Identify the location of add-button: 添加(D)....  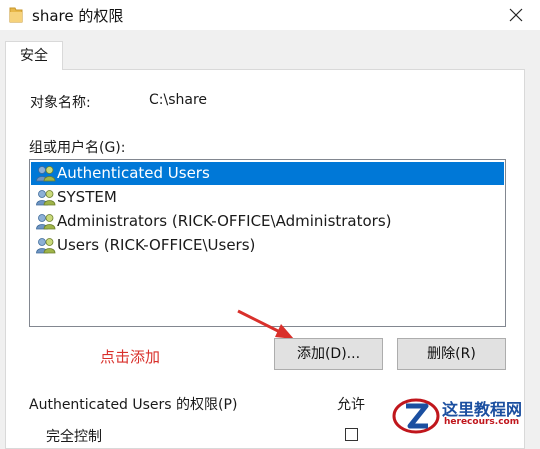
(328, 354).